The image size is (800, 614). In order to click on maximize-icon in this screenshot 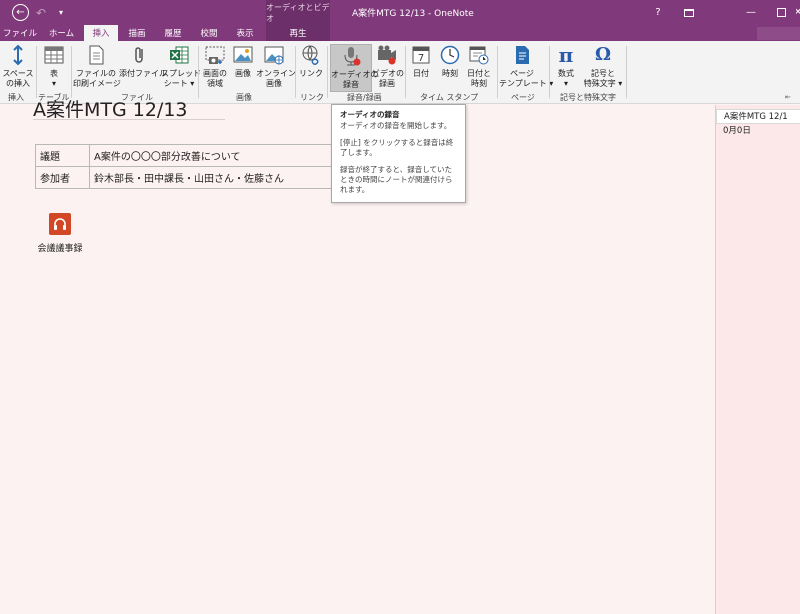, I will do `click(781, 12)`.